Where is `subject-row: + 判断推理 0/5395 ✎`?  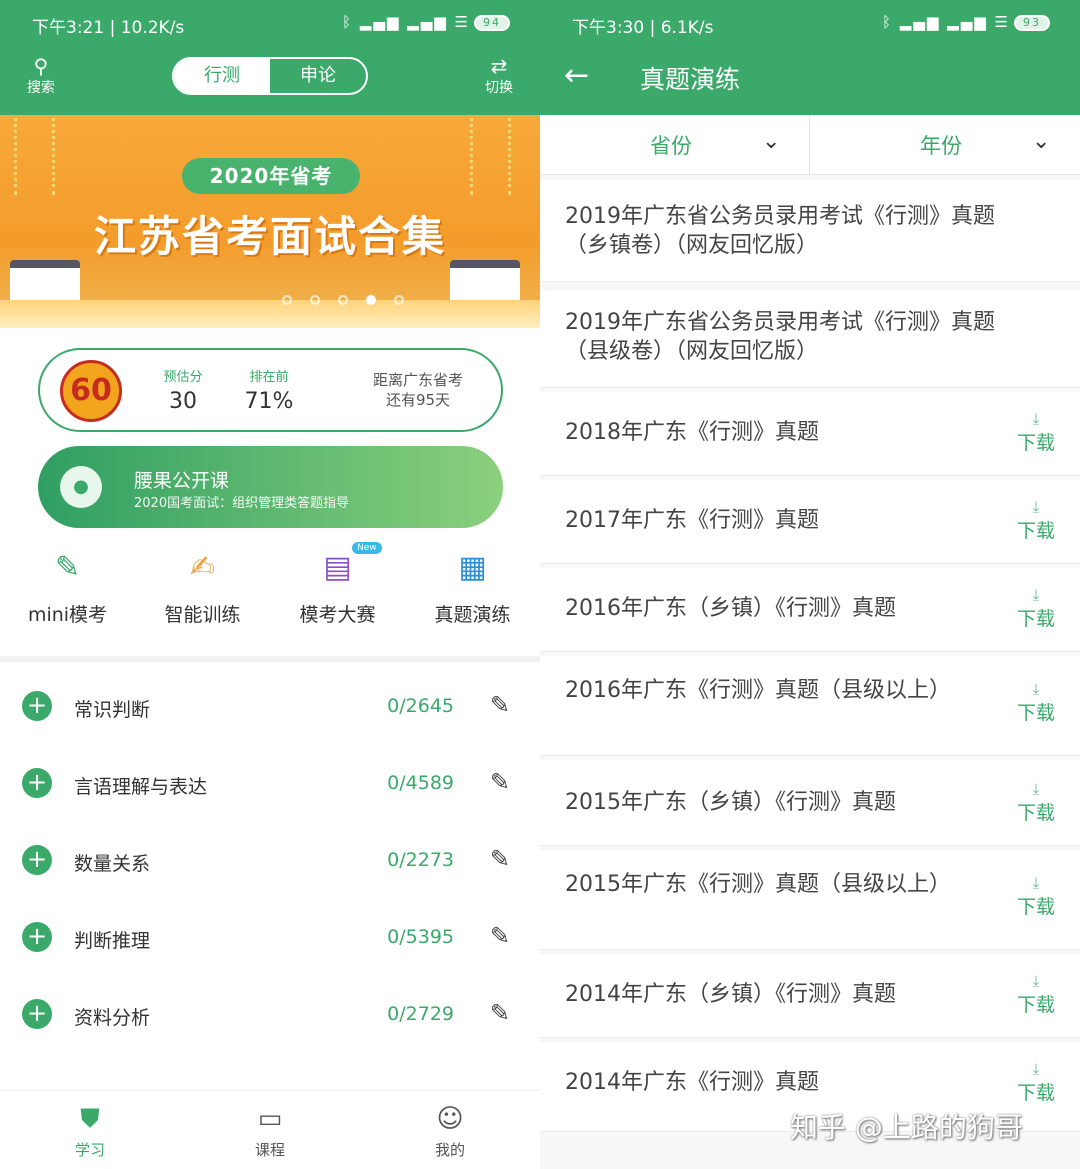 subject-row: + 判断推理 0/5395 ✎ is located at coordinates (270, 934).